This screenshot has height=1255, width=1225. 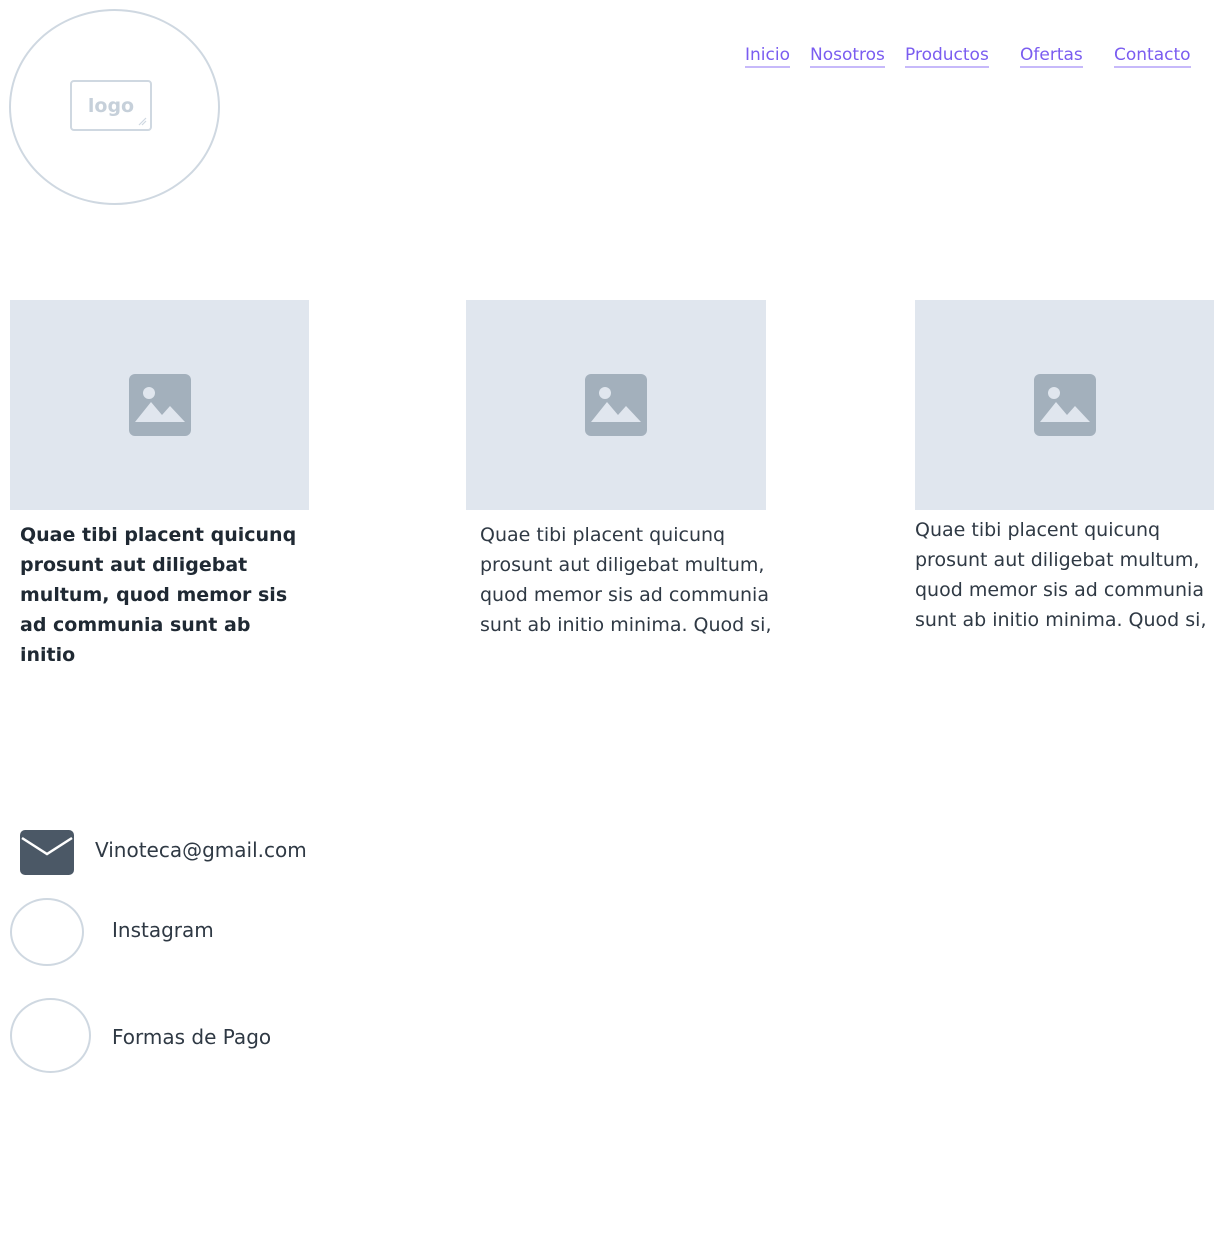 I want to click on logo-text: logo, so click(x=111, y=105).